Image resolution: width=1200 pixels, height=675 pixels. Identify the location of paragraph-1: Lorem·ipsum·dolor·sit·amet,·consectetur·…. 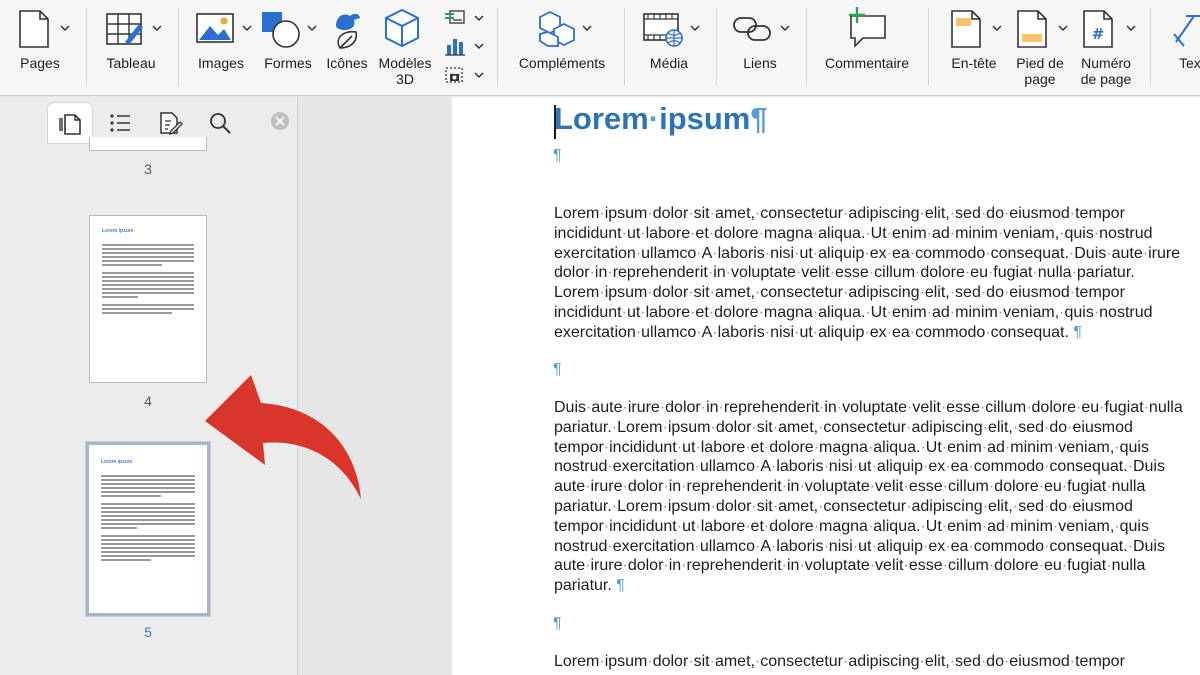
(877, 273).